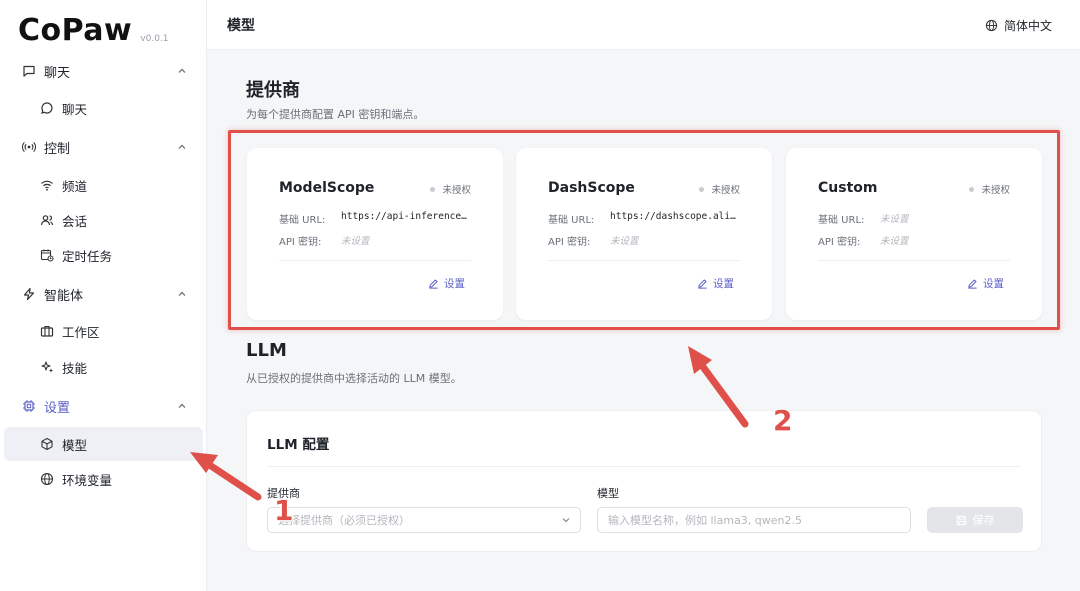 This screenshot has height=591, width=1080. Describe the element at coordinates (335, 114) in the screenshot. I see `providers-description: 为每个提供商配置 API 密钥和端点。` at that location.